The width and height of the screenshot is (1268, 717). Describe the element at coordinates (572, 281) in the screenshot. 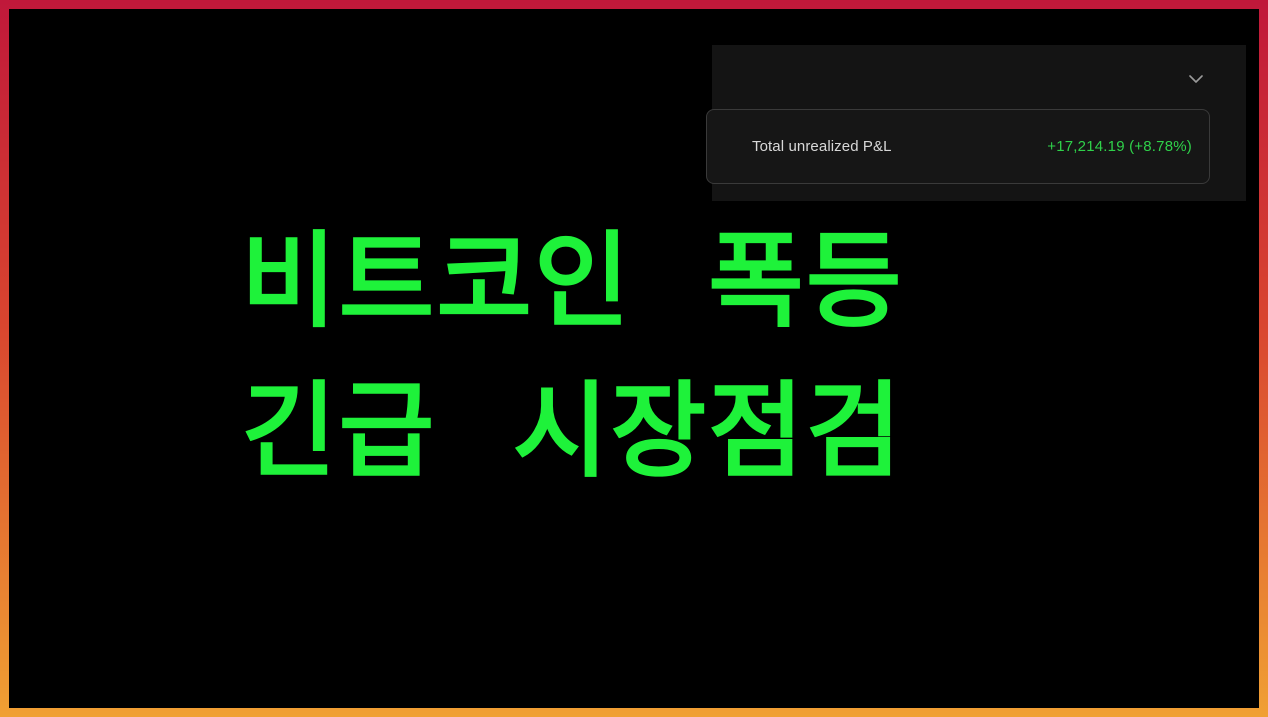

I see `headline-line-1: 비트코인 폭등` at that location.